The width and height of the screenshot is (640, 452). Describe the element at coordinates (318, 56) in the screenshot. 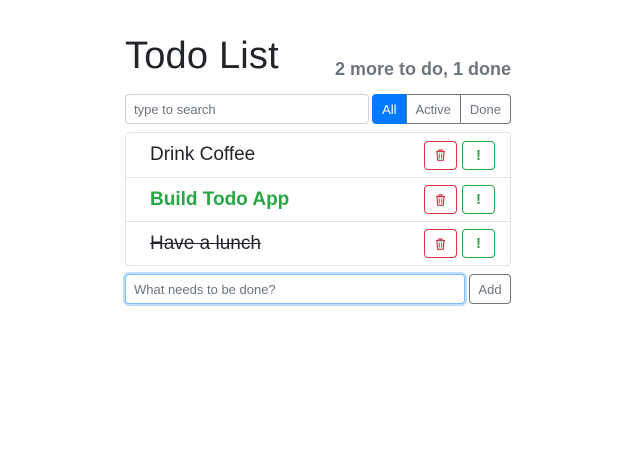

I see `app-header: Todo List 2 more to do, 1 done` at that location.